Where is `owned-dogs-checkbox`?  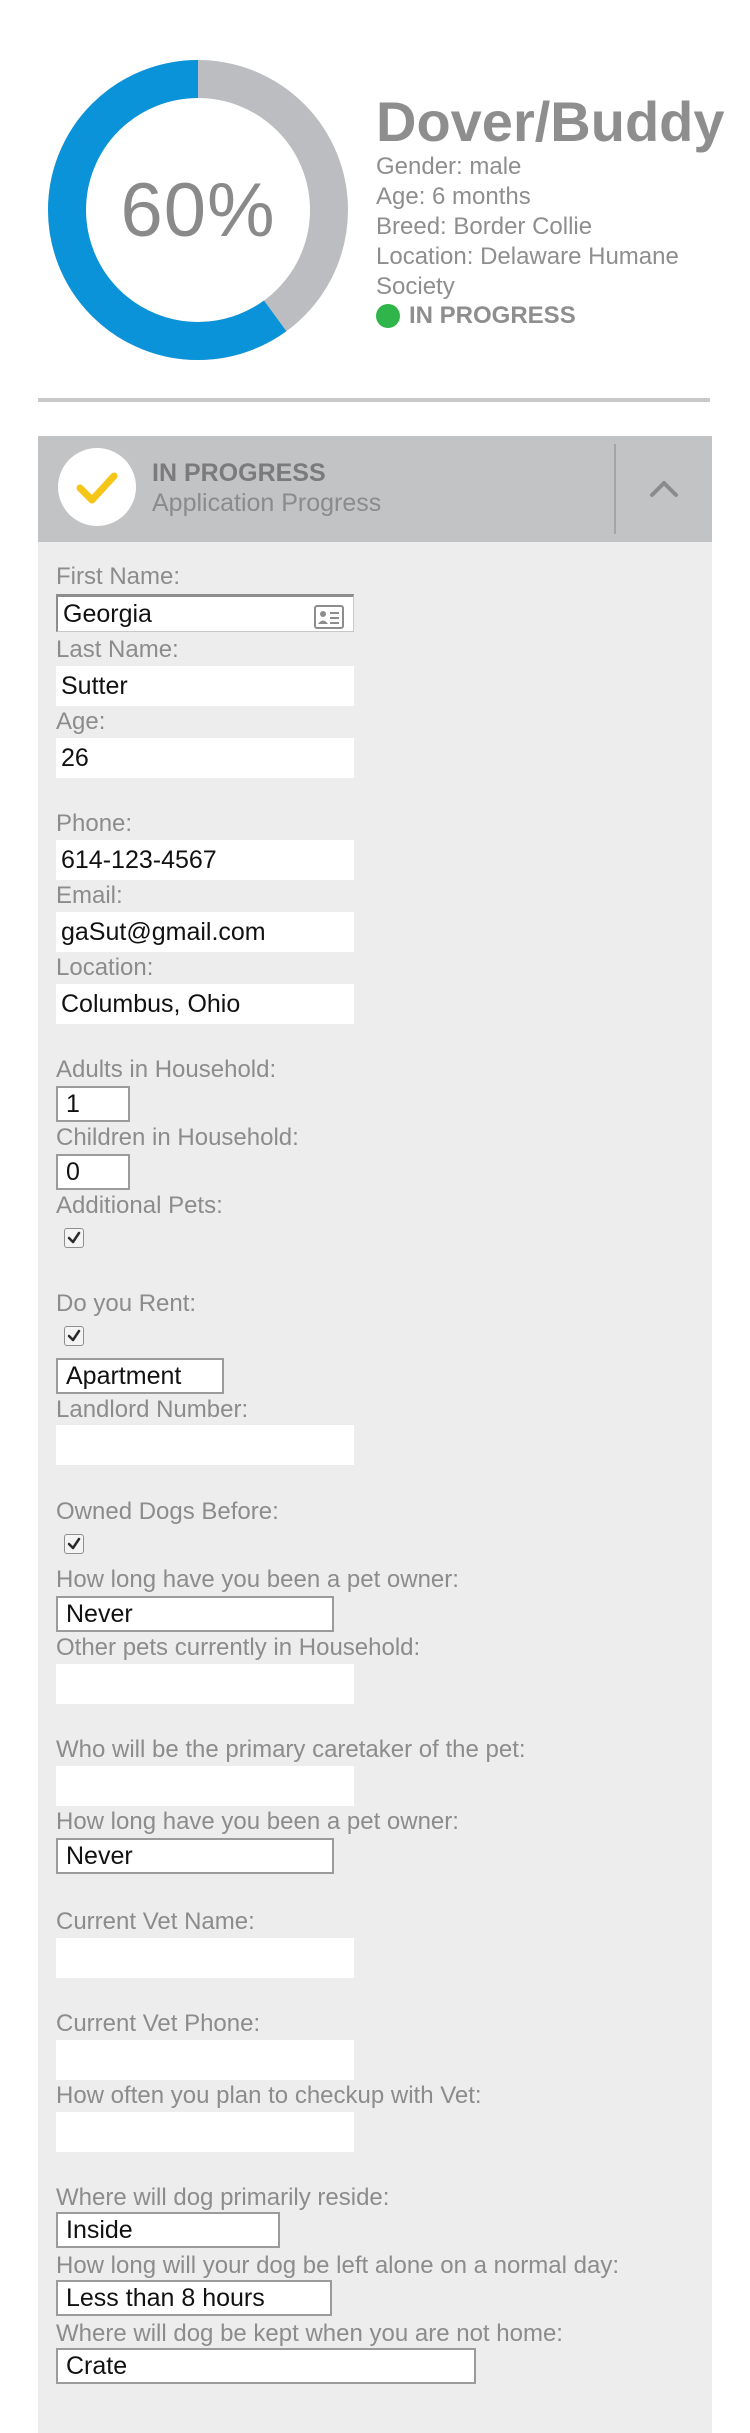 owned-dogs-checkbox is located at coordinates (74, 1544).